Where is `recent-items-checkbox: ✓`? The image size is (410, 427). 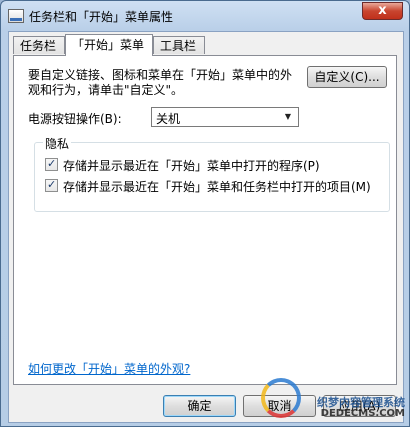 recent-items-checkbox: ✓ is located at coordinates (51, 185).